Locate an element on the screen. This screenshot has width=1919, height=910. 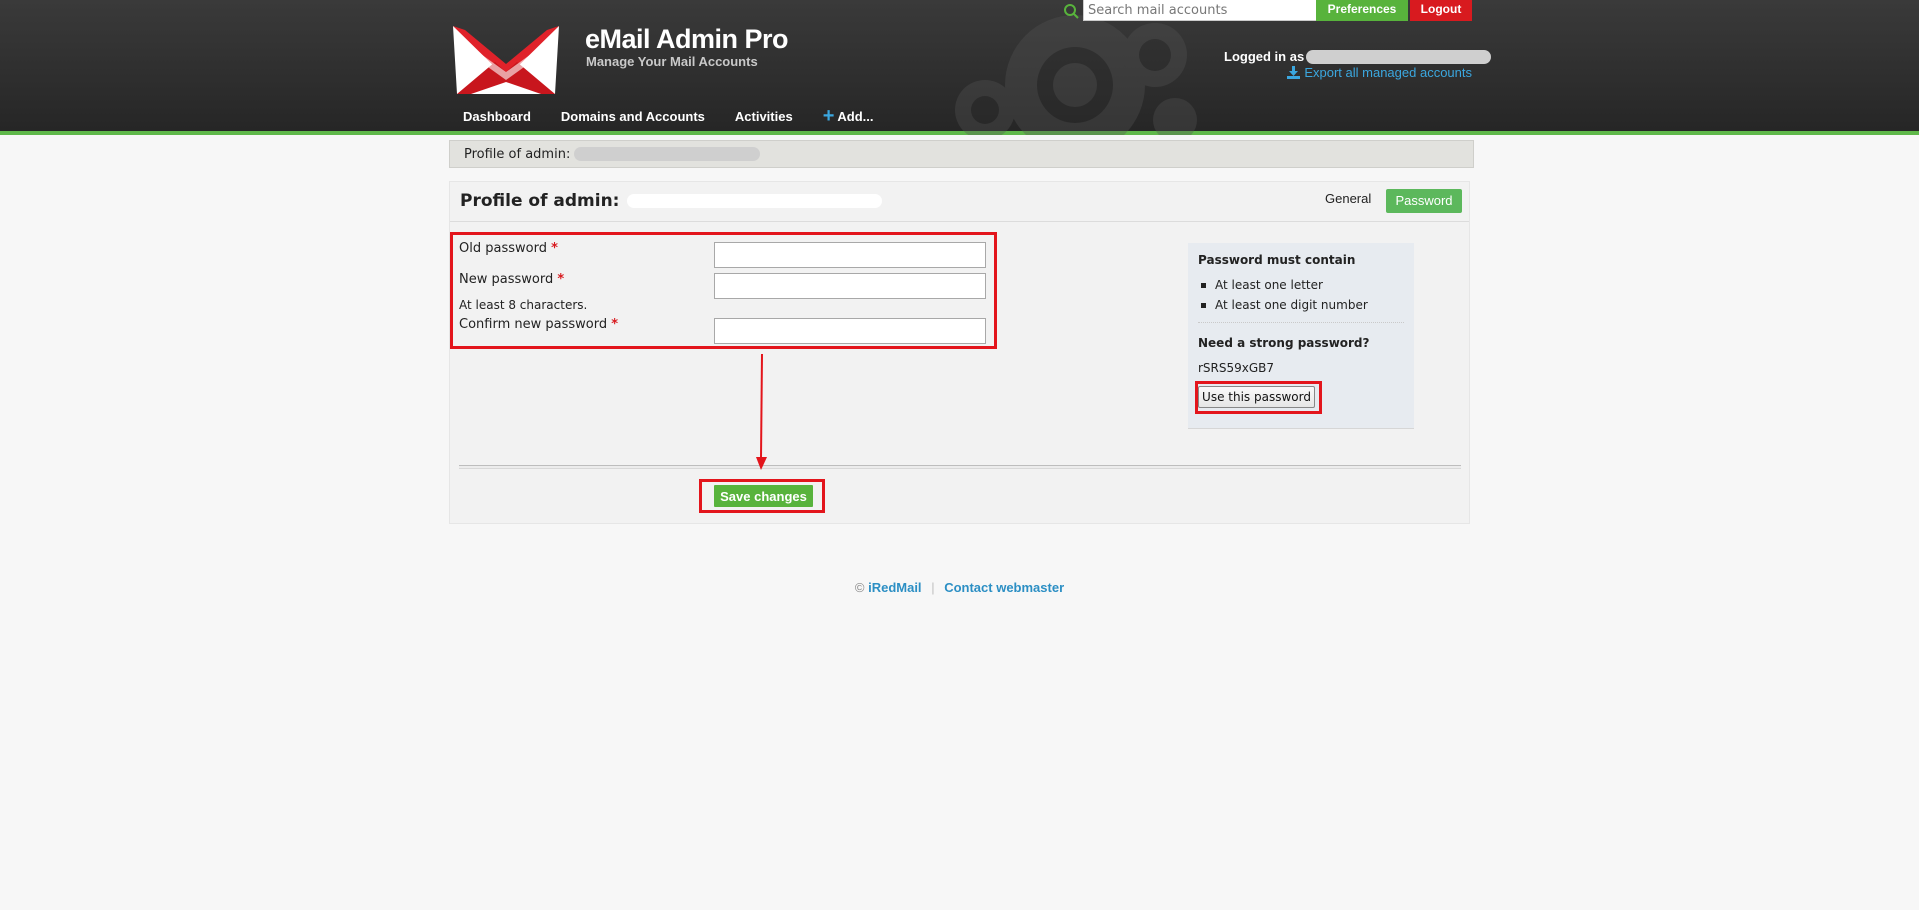
profile-panel-header: Profile of admin: General Password is located at coordinates (959, 202).